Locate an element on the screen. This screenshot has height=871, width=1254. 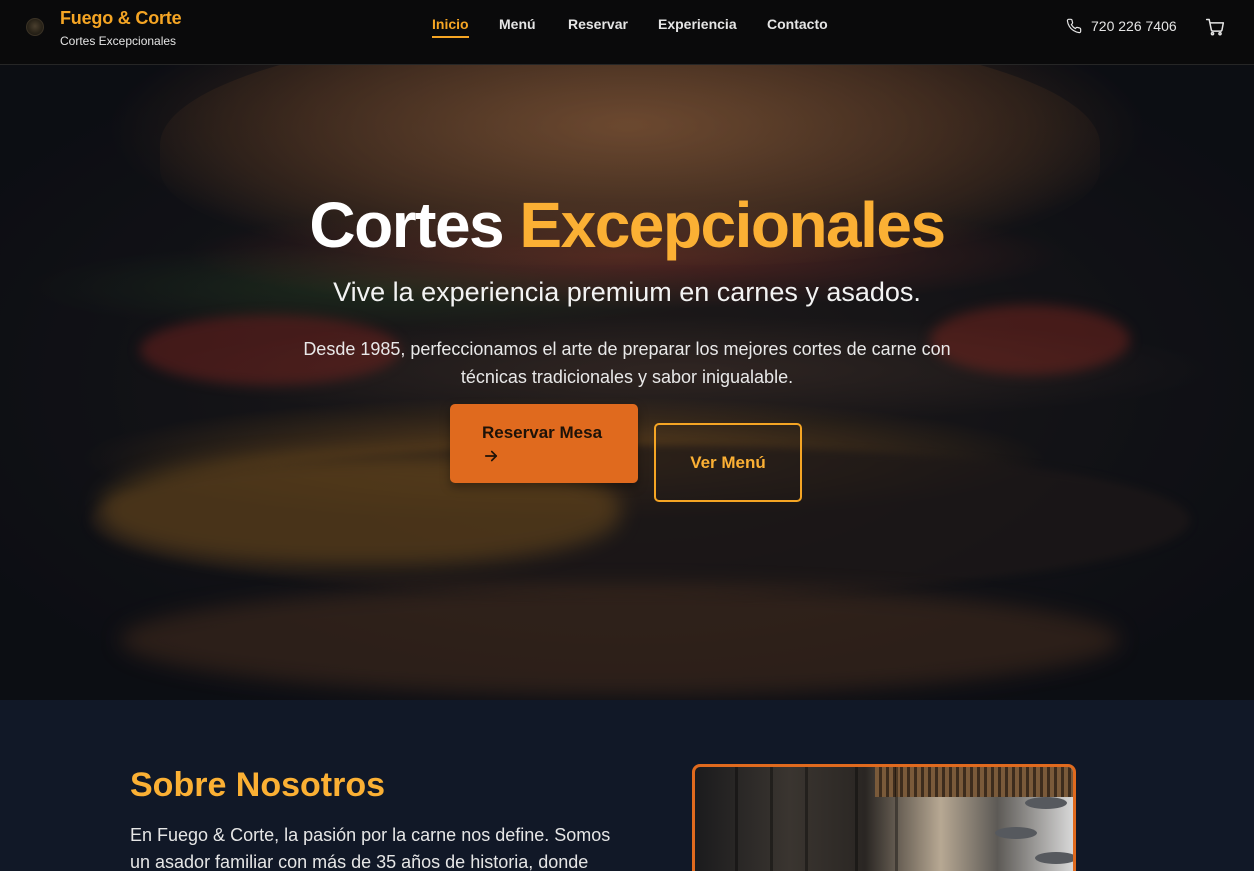
reserve-table-label: Reservar Mesa is located at coordinates (542, 432).